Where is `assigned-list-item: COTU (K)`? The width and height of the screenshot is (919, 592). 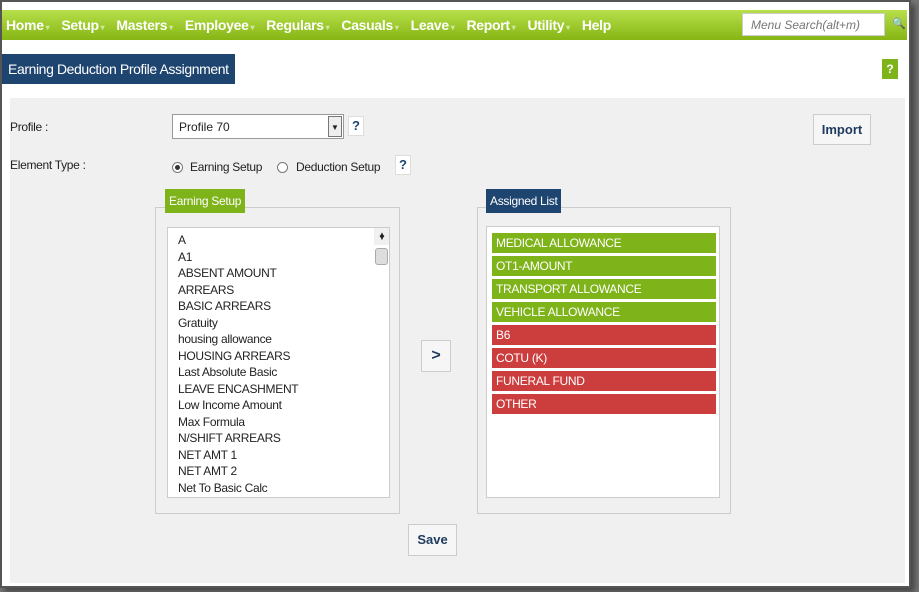 assigned-list-item: COTU (K) is located at coordinates (604, 358).